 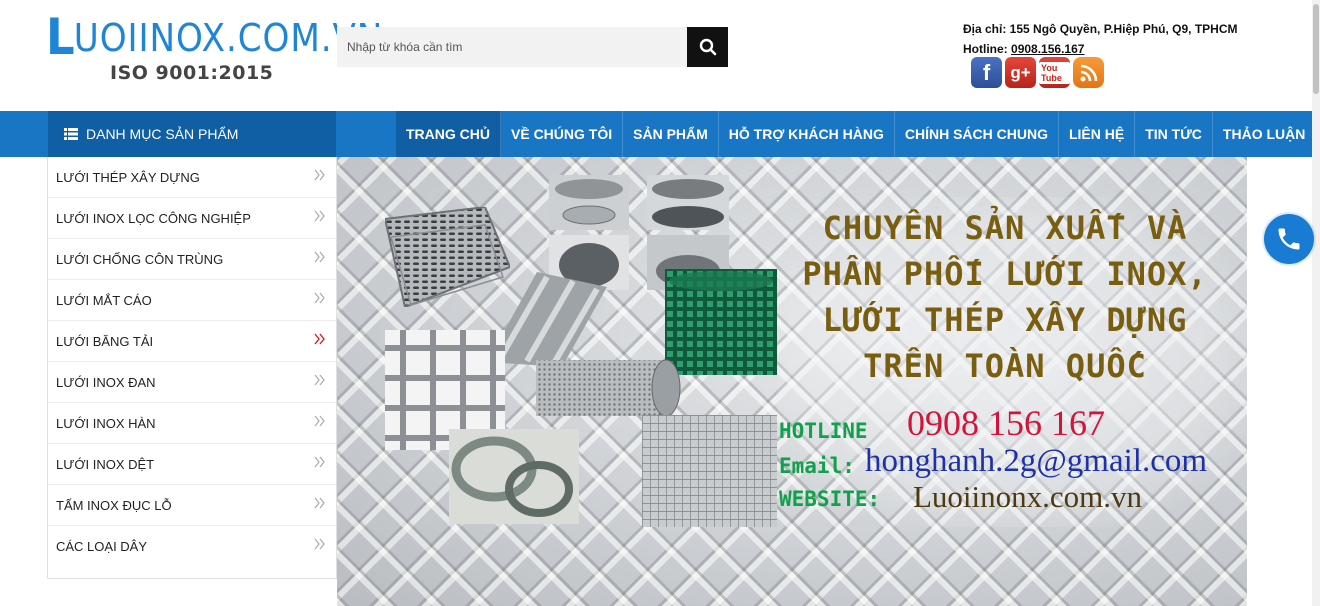 What do you see at coordinates (1097, 134) in the screenshot?
I see `nav-contact: LIÊN HỆ` at bounding box center [1097, 134].